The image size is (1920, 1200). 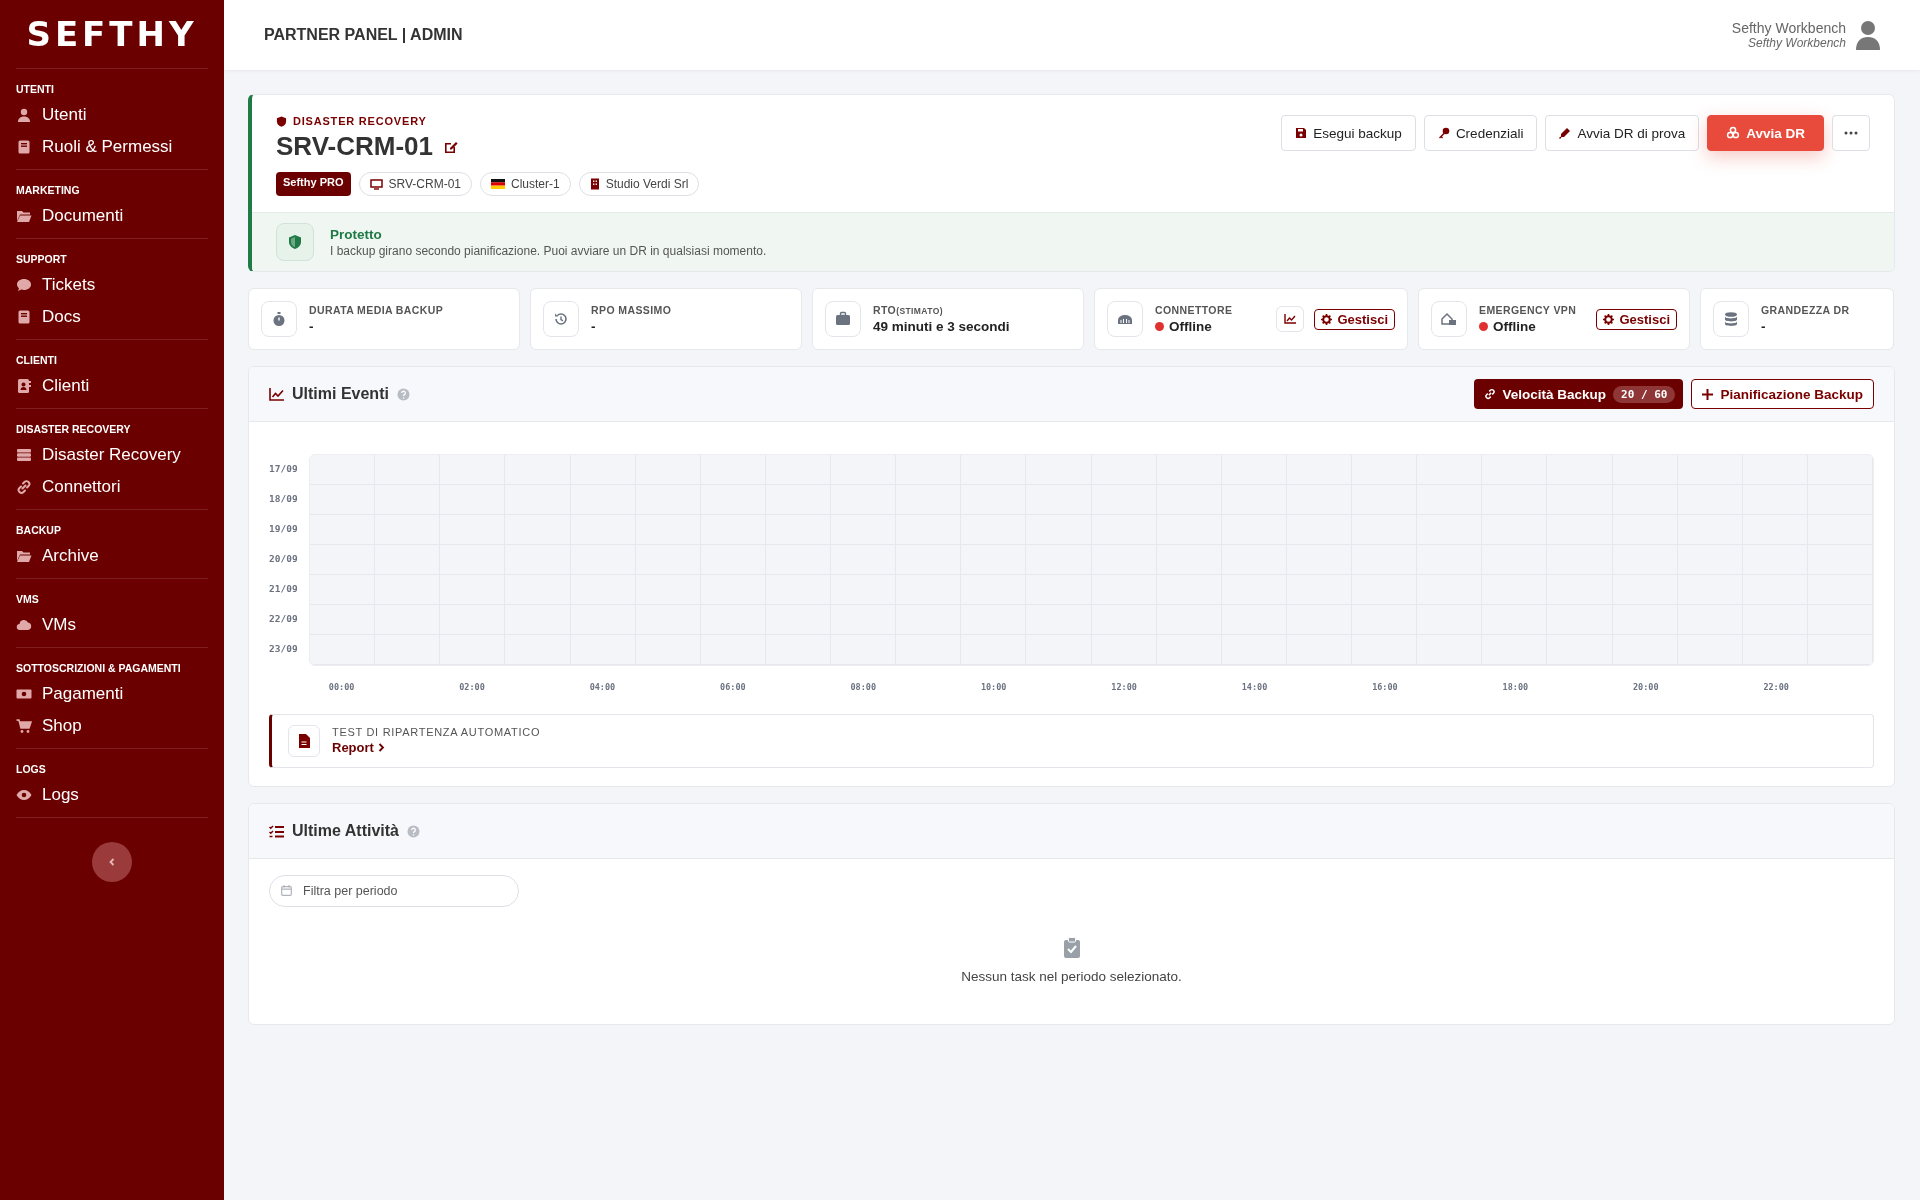 What do you see at coordinates (284, 529) in the screenshot?
I see `date-label: 19/09` at bounding box center [284, 529].